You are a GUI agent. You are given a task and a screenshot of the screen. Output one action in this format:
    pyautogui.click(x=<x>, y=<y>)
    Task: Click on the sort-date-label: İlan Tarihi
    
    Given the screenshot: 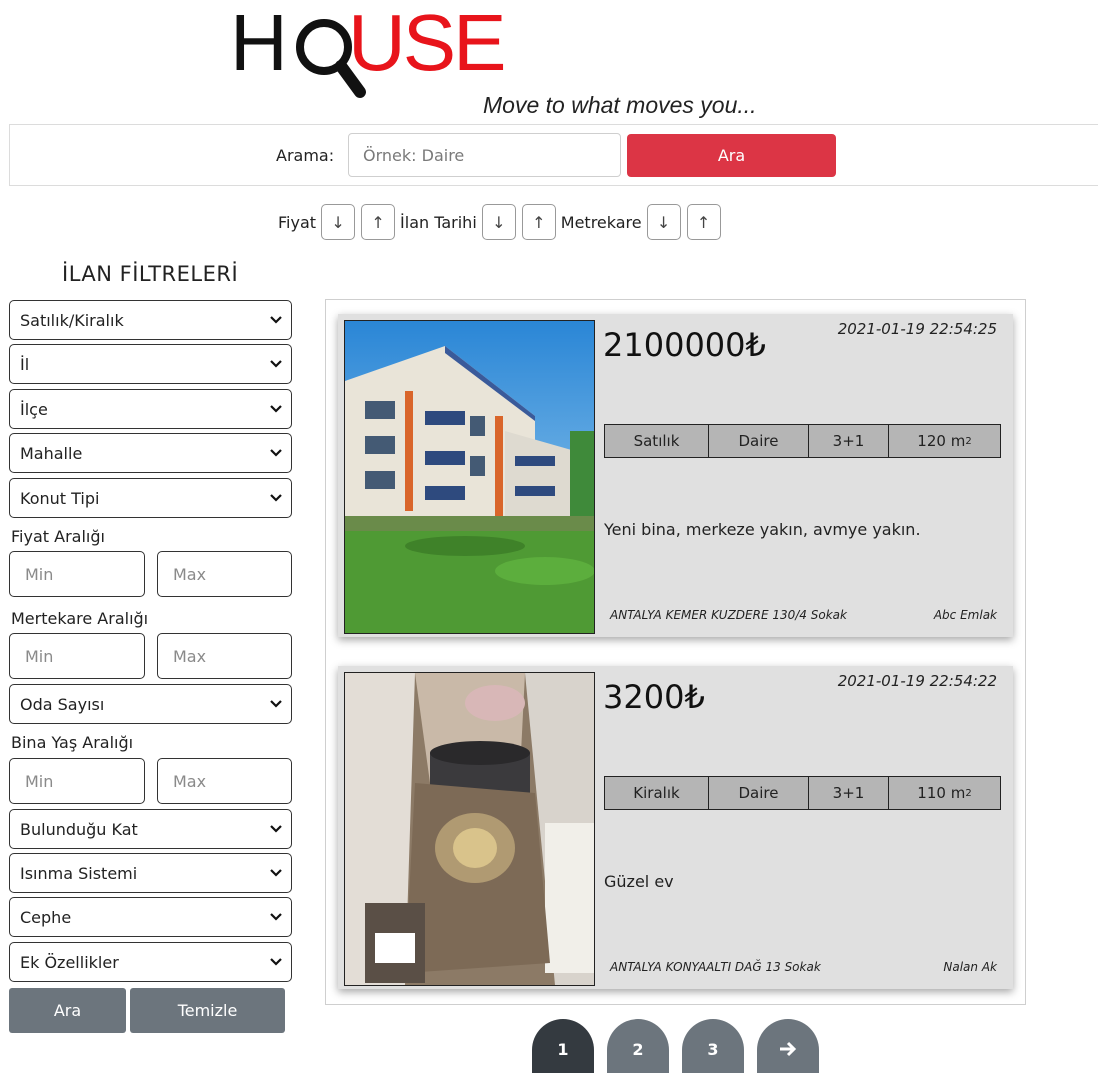 What is the action you would take?
    pyautogui.click(x=438, y=222)
    